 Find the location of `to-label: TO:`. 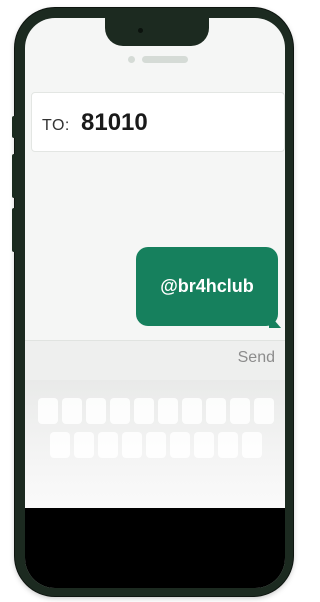

to-label: TO: is located at coordinates (56, 125).